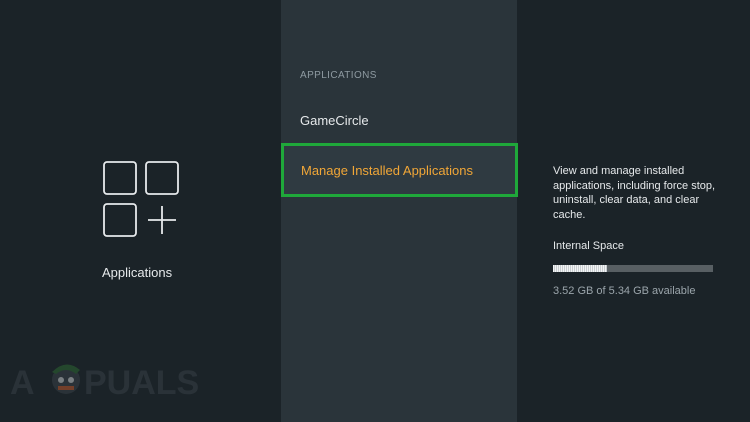 The height and width of the screenshot is (422, 750). What do you see at coordinates (338, 75) in the screenshot?
I see `section-header: APPLICATIONS` at bounding box center [338, 75].